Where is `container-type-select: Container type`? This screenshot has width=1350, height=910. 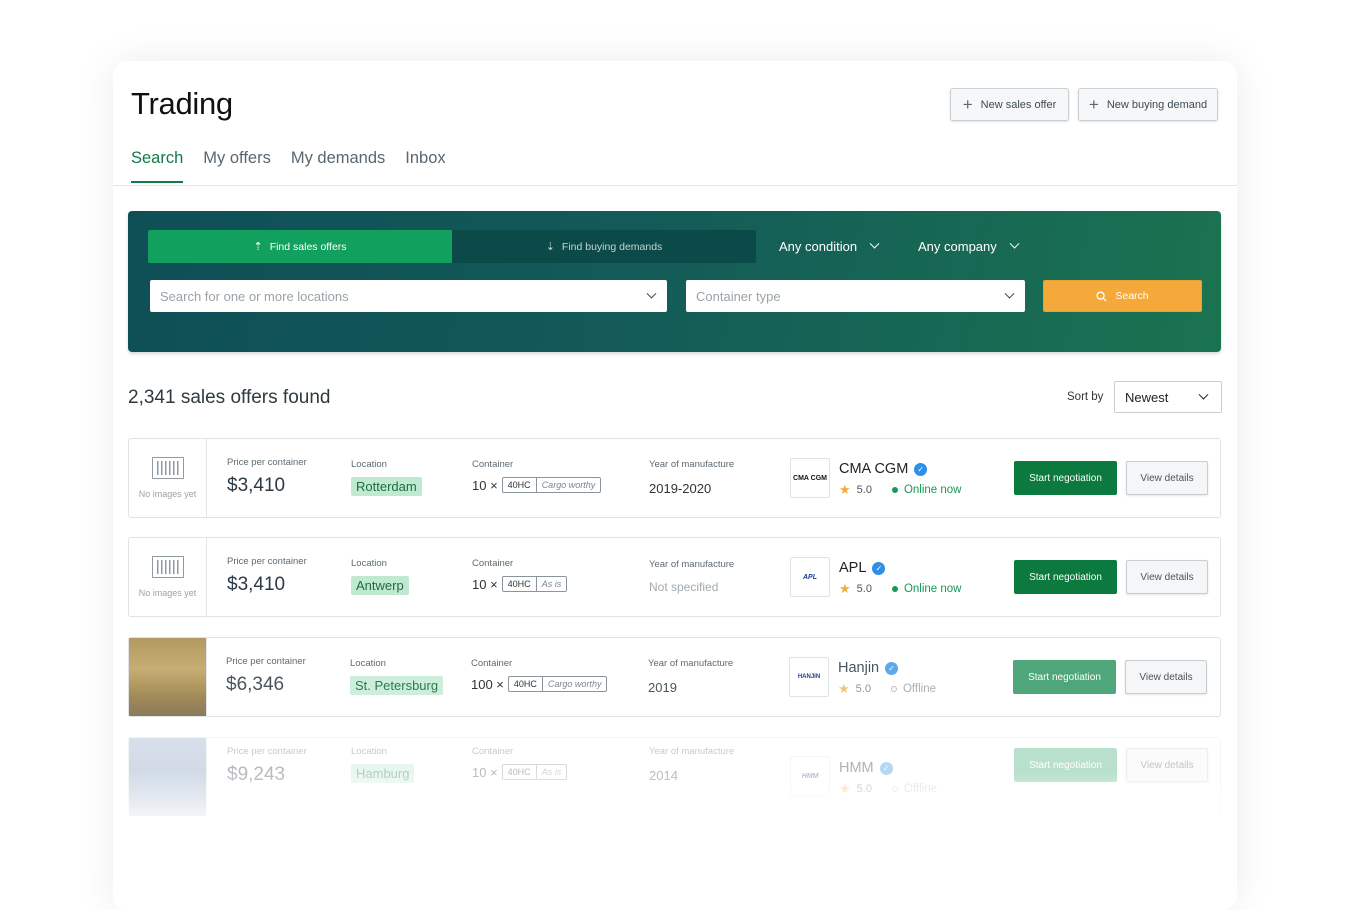 container-type-select: Container type is located at coordinates (855, 296).